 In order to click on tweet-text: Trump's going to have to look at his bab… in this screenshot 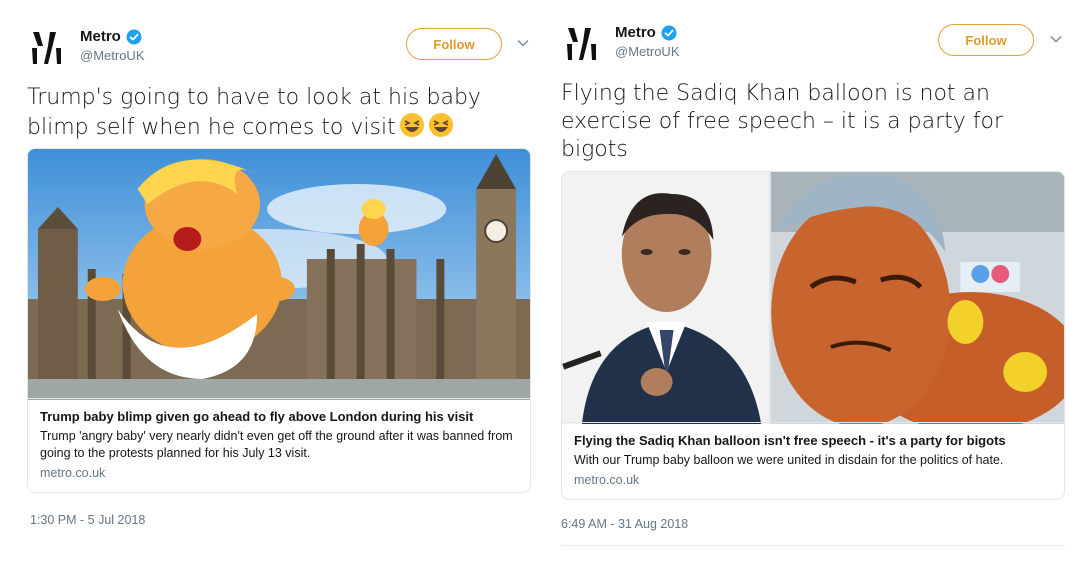, I will do `click(267, 113)`.